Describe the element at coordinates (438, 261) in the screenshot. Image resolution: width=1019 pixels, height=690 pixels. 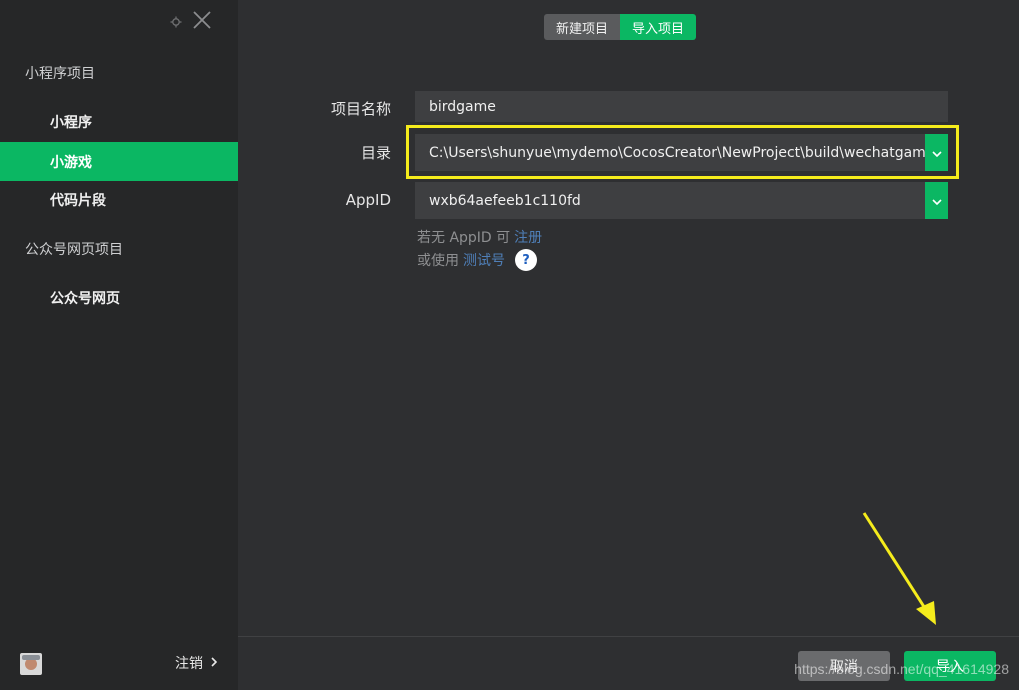
I see `or-use-text: 或使用` at that location.